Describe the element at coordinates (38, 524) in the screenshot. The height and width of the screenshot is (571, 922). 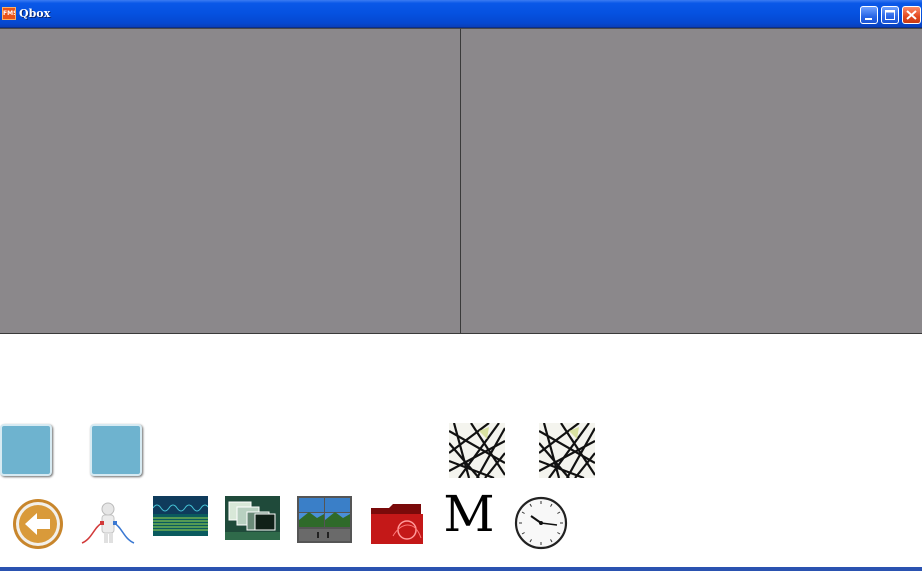
I see `back-arrow-icon` at that location.